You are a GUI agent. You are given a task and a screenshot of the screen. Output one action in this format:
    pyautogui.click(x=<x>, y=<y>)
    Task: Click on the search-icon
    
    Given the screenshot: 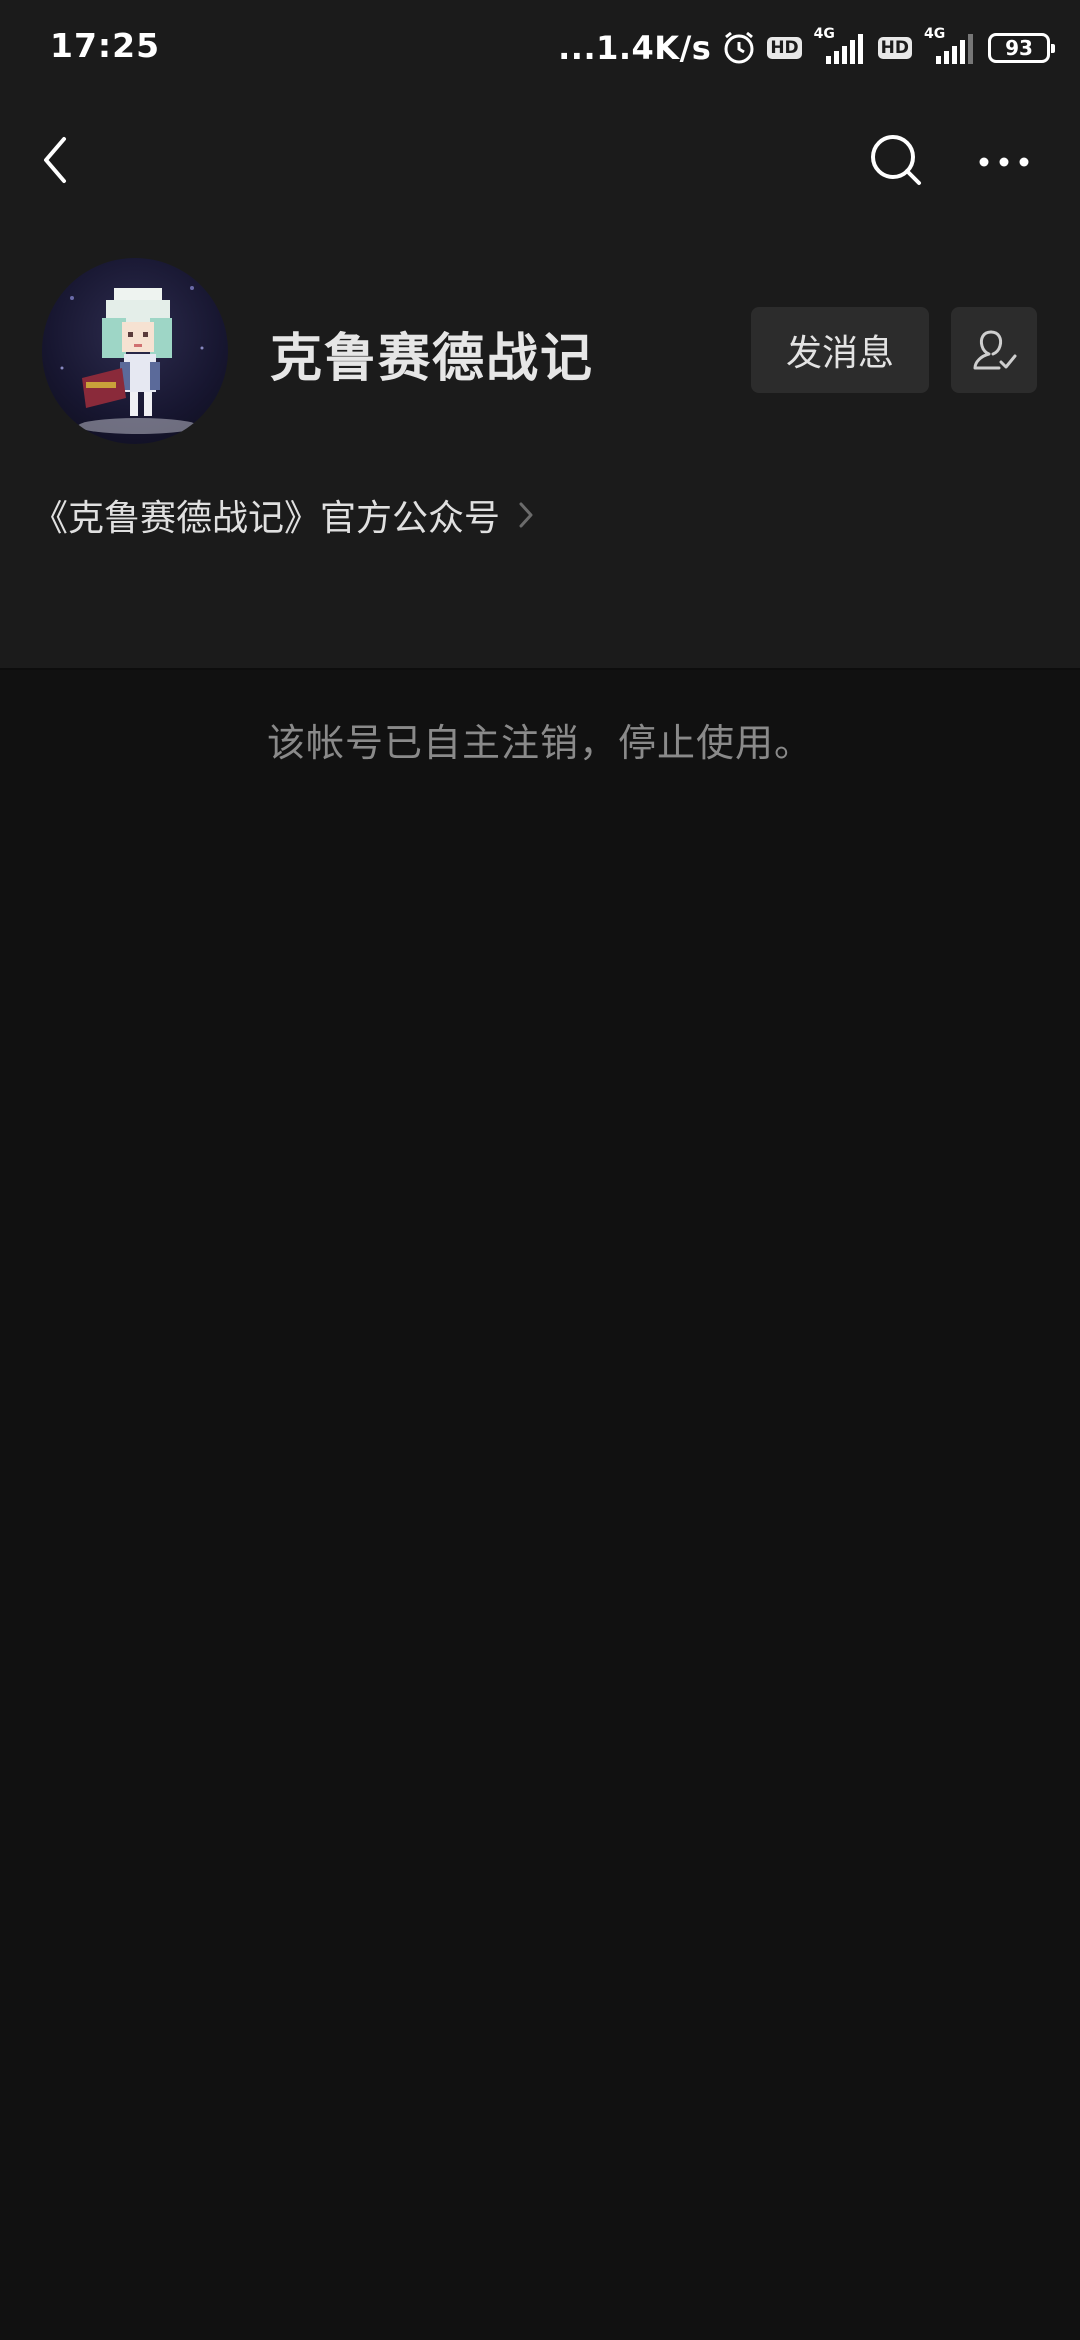 What is the action you would take?
    pyautogui.click(x=897, y=161)
    